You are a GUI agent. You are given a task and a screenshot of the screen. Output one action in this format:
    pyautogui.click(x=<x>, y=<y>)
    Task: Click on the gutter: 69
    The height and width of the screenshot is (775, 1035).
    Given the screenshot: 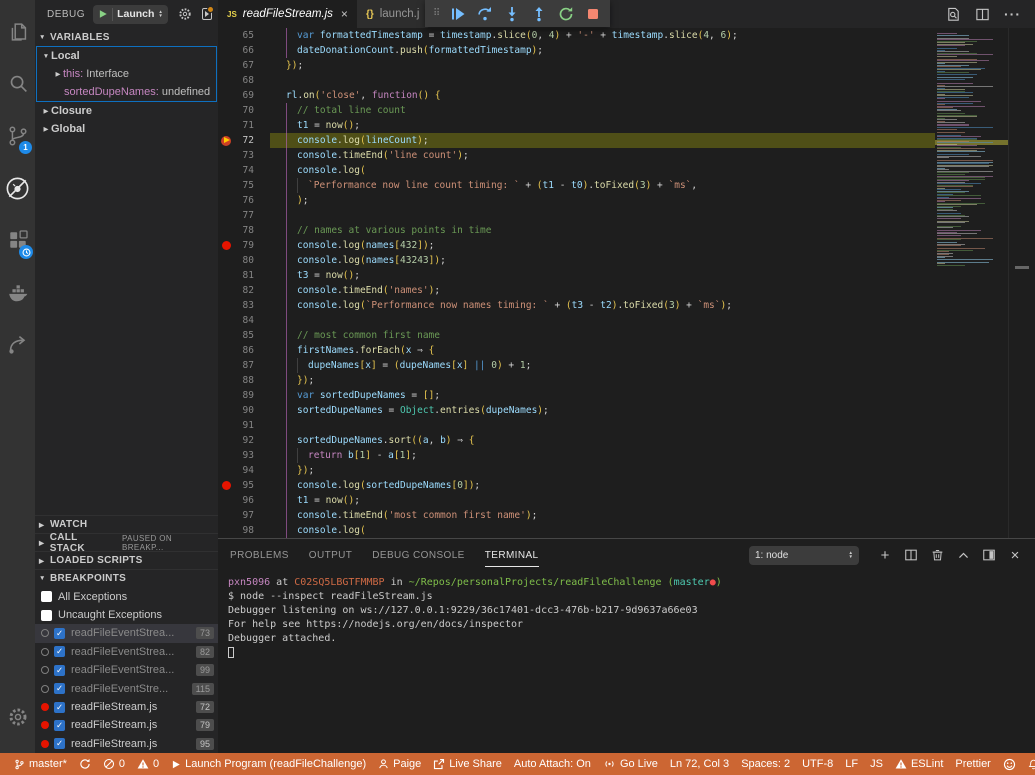 What is the action you would take?
    pyautogui.click(x=244, y=95)
    